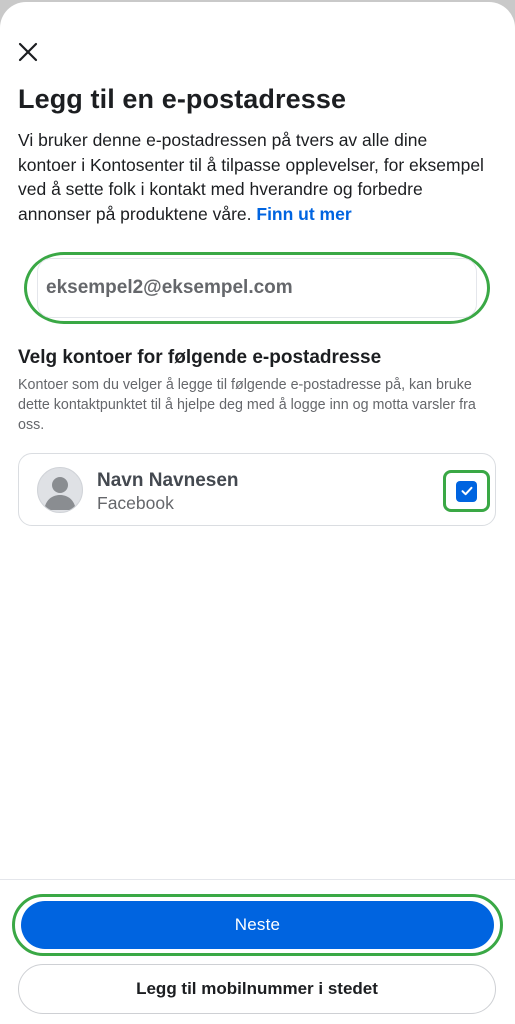  I want to click on accounts-section-title: Velg kontoer for følgende e-postadresse, so click(200, 357).